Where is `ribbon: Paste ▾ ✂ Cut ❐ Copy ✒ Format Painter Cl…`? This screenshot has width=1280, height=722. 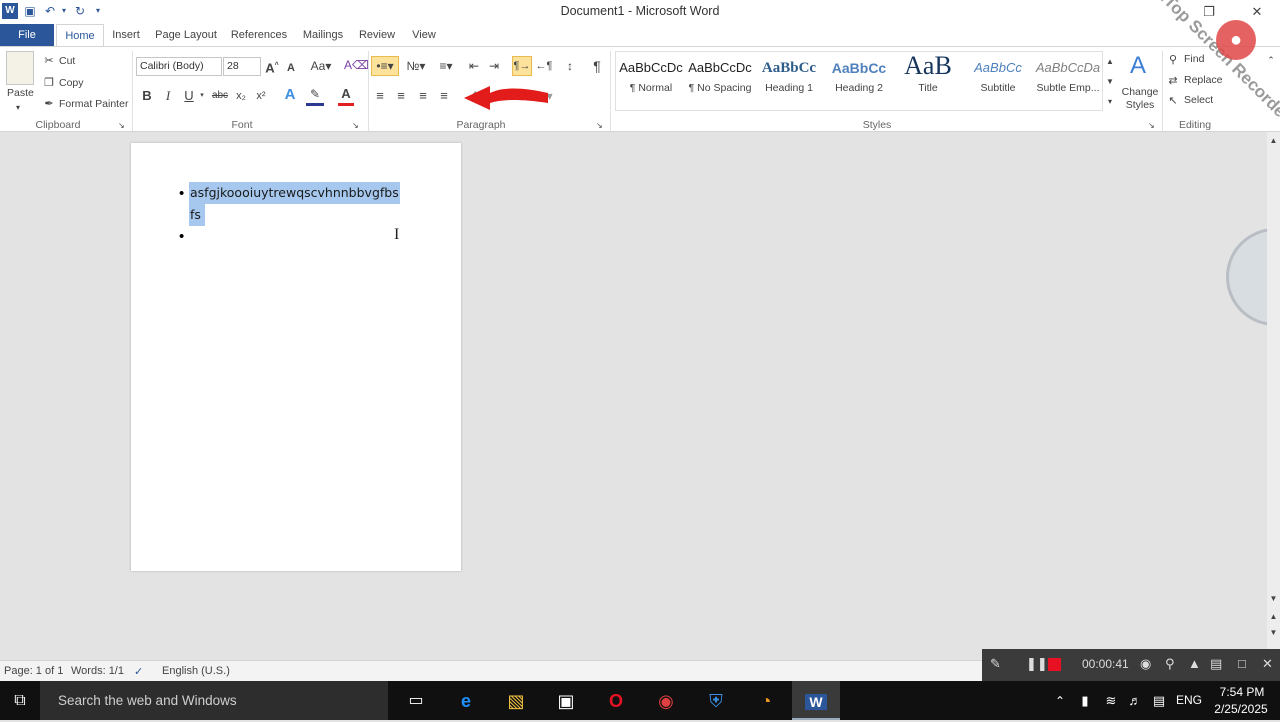
ribbon: Paste ▾ ✂ Cut ❐ Copy ✒ Format Painter Cl… is located at coordinates (640, 89).